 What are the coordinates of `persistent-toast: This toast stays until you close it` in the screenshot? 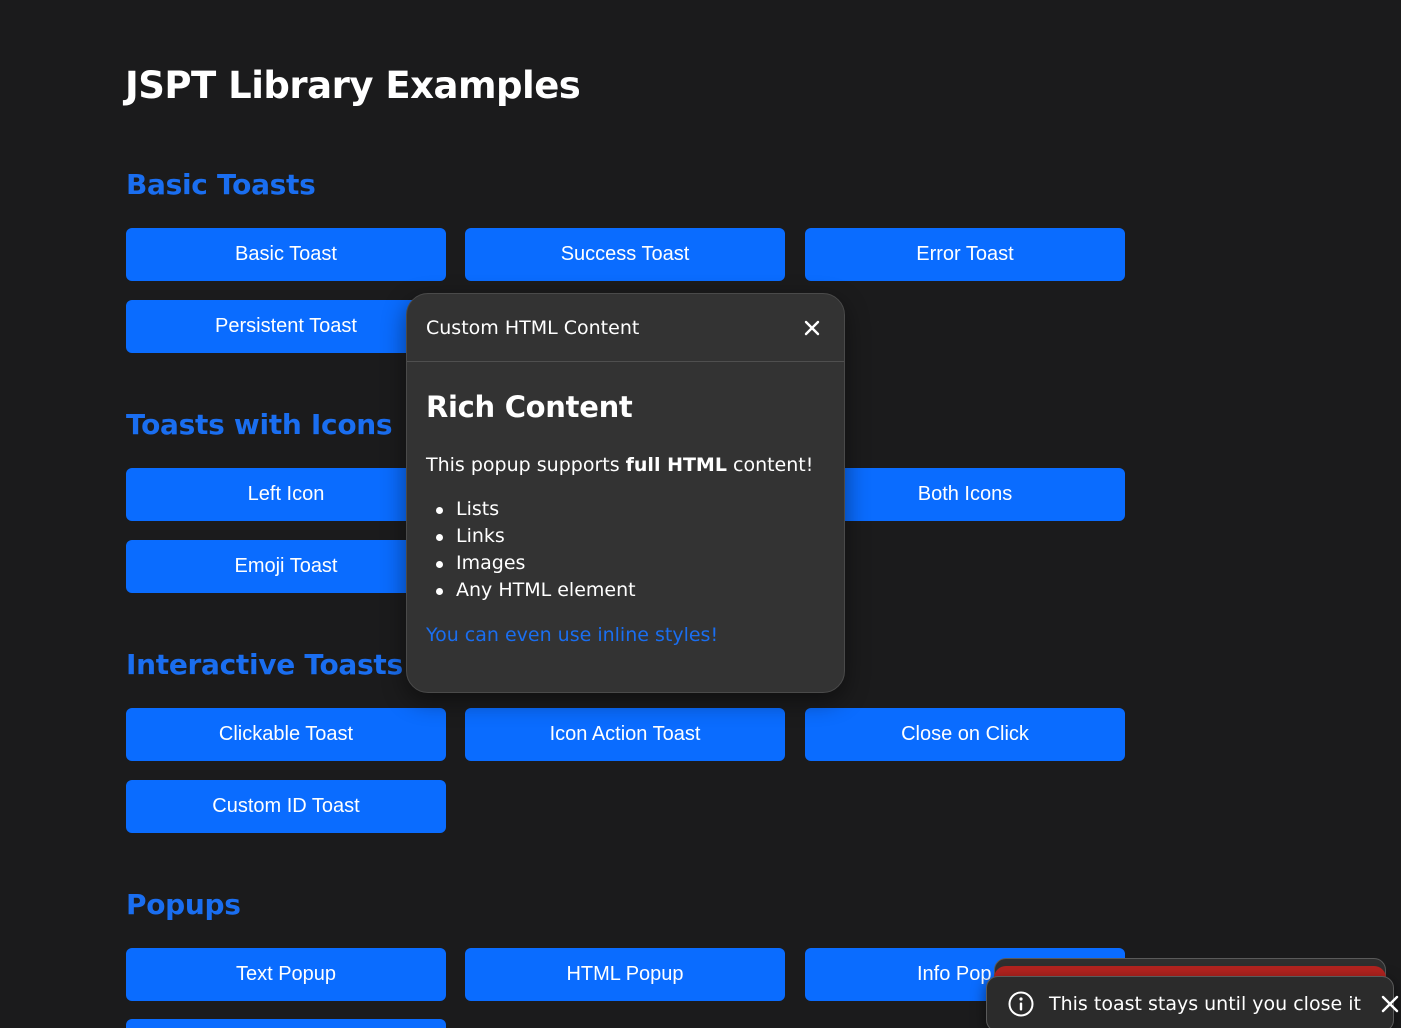 It's located at (1192, 1002).